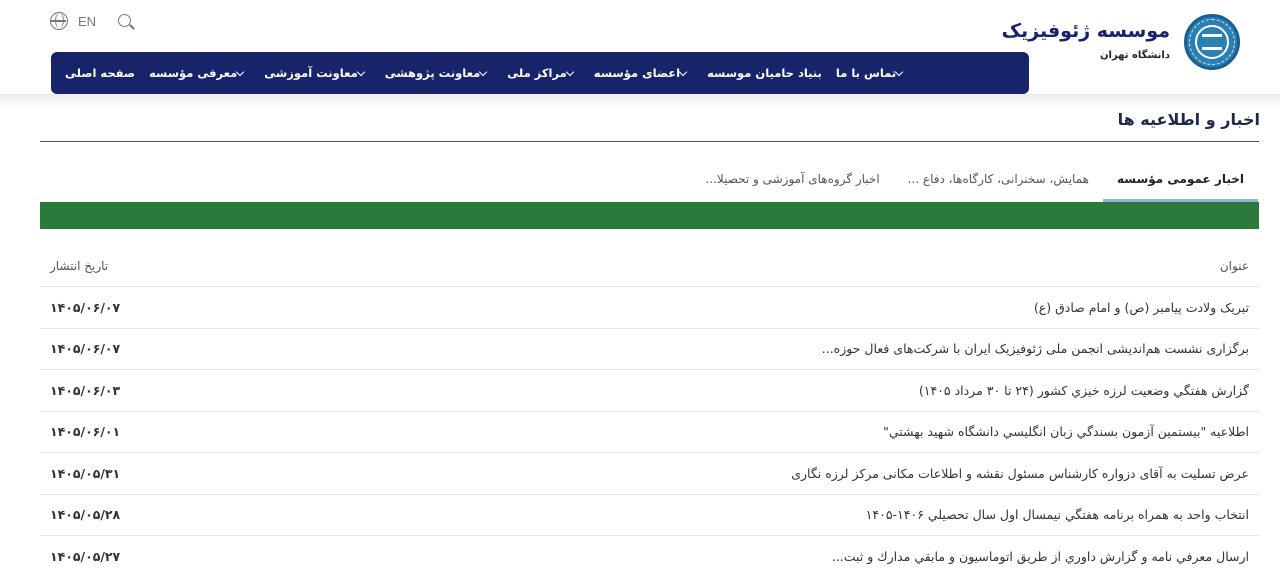  I want to click on nav-item-label: معاونت پژوهشی, so click(432, 73).